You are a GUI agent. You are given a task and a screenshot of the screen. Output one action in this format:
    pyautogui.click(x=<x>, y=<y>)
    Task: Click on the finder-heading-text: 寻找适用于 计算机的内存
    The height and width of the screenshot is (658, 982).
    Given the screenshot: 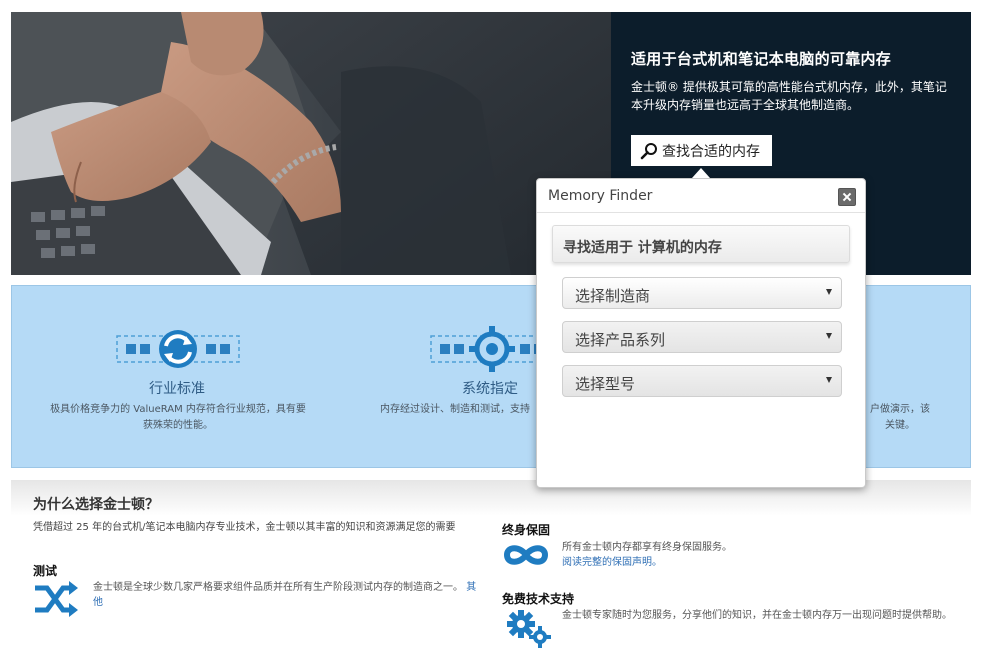 What is the action you would take?
    pyautogui.click(x=642, y=248)
    